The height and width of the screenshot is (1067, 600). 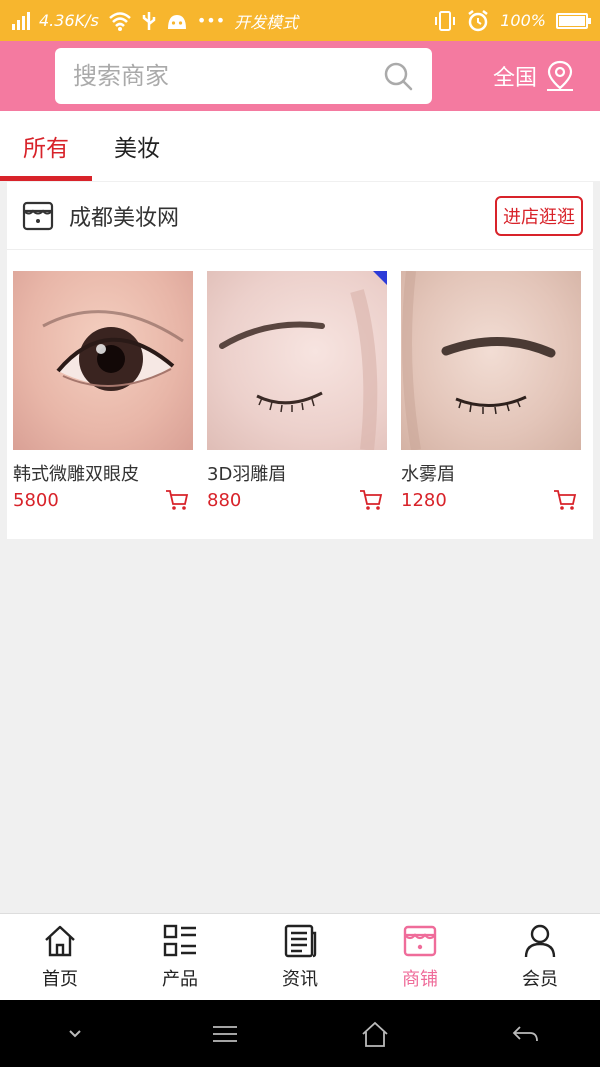 I want to click on android-icon, so click(x=176, y=21).